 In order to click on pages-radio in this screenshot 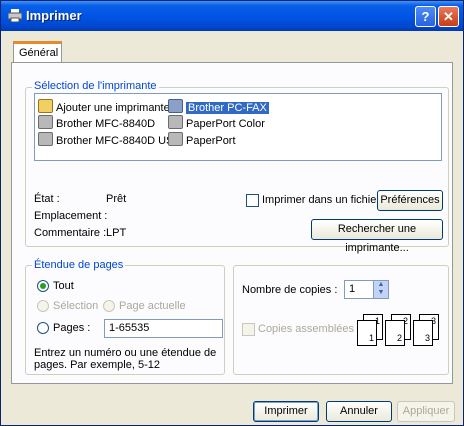, I will do `click(43, 328)`.